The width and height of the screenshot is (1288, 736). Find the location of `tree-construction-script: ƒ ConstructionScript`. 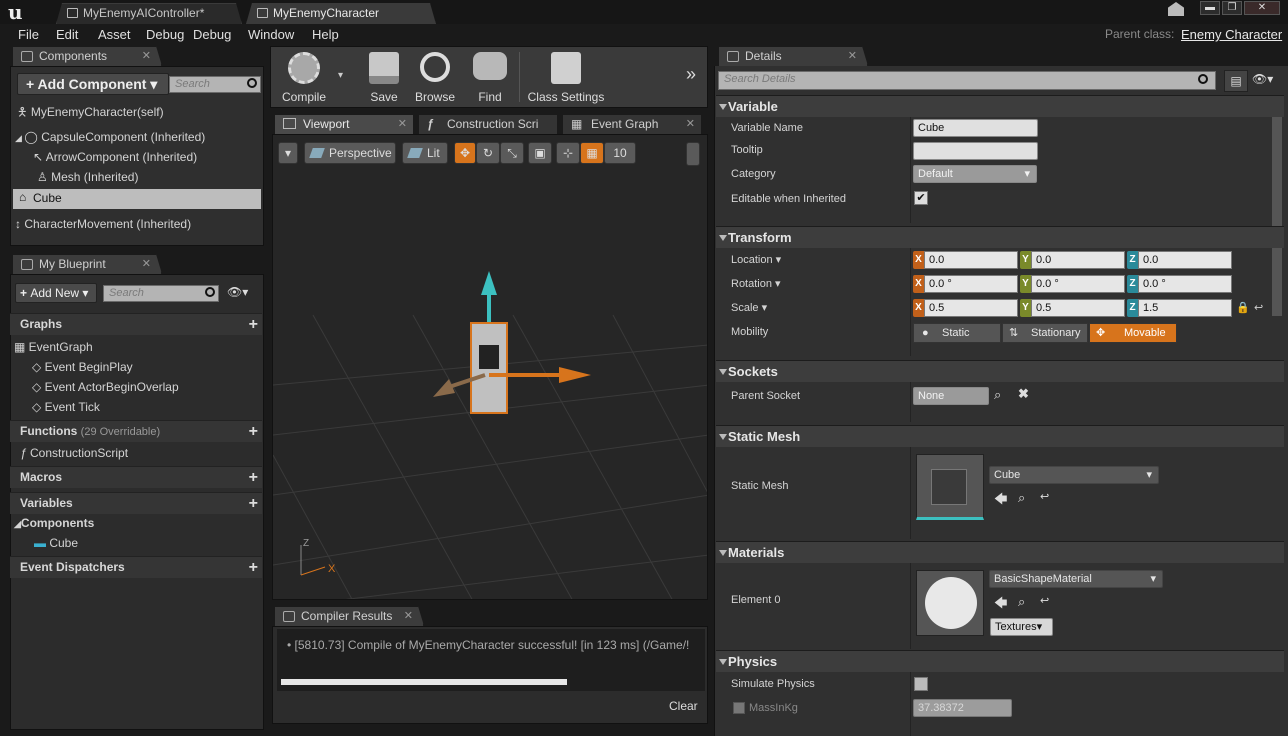

tree-construction-script: ƒ ConstructionScript is located at coordinates (74, 453).